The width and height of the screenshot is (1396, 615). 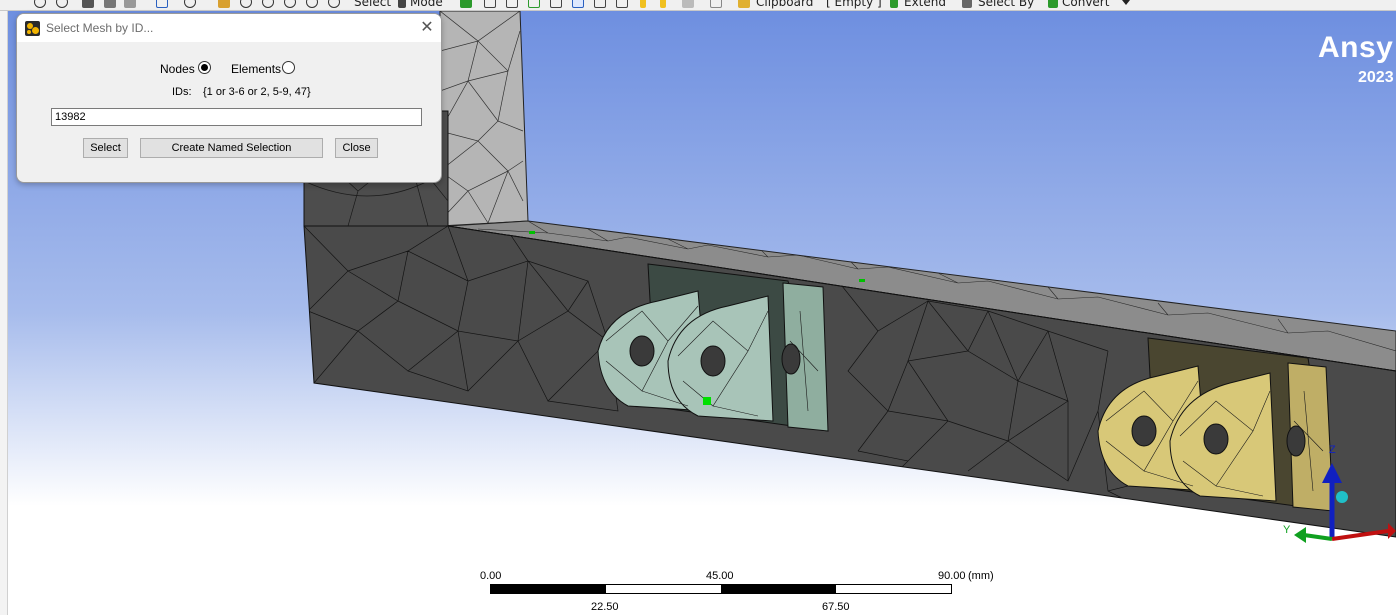 I want to click on toolbar-convert: Convert, so click(x=1085, y=4).